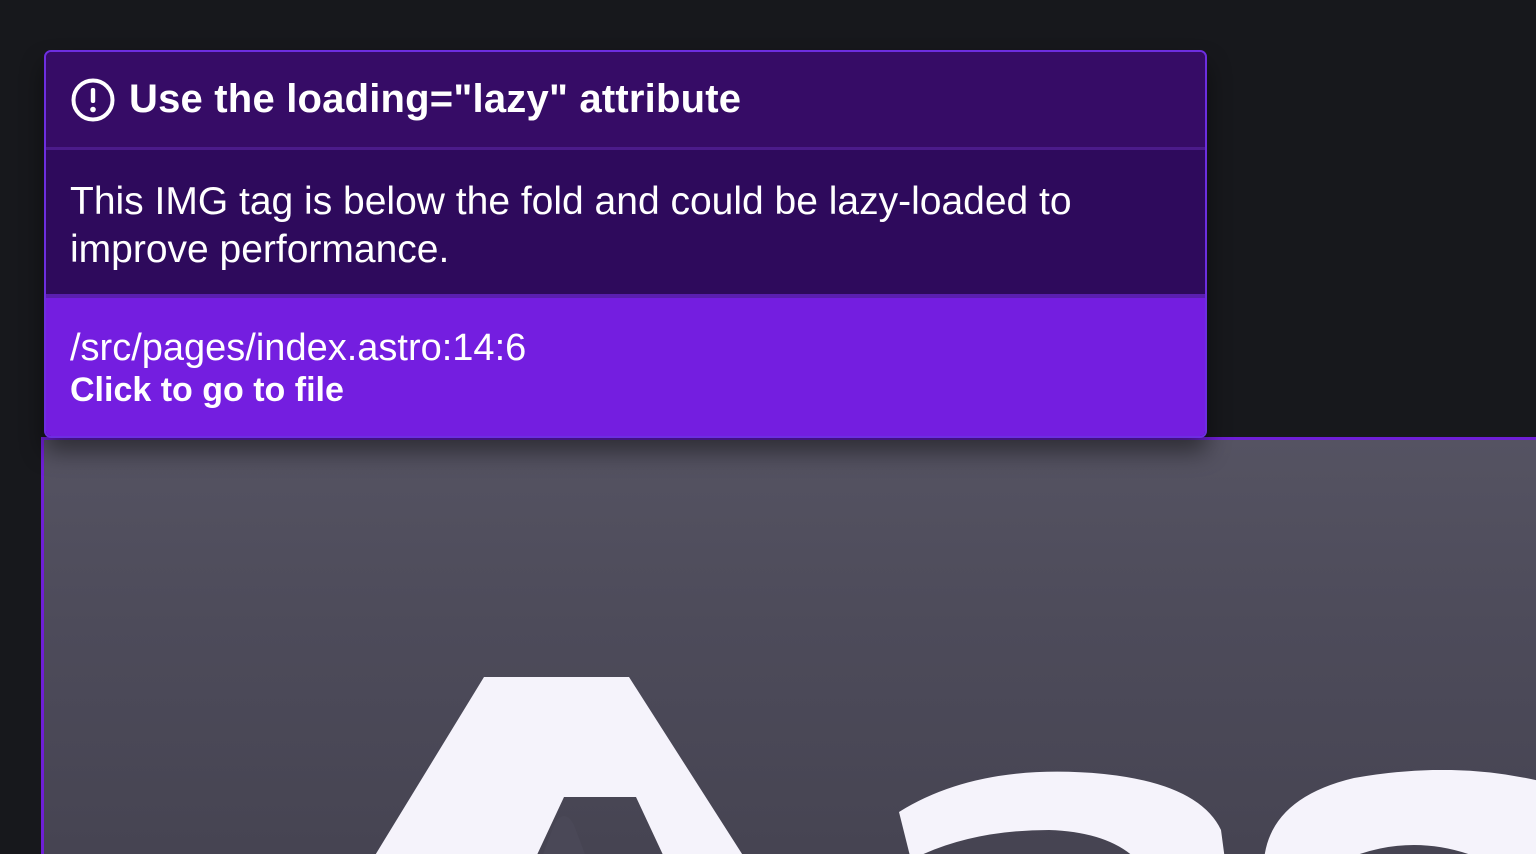 This screenshot has width=1536, height=854. Describe the element at coordinates (1400, 812) in the screenshot. I see `image-letter-t` at that location.